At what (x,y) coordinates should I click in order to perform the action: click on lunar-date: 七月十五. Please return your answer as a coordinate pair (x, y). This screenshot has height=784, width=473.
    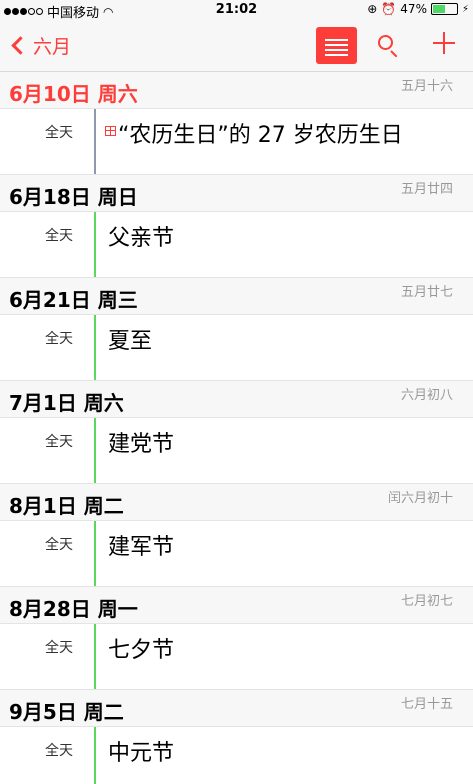
    Looking at the image, I should click on (426, 704).